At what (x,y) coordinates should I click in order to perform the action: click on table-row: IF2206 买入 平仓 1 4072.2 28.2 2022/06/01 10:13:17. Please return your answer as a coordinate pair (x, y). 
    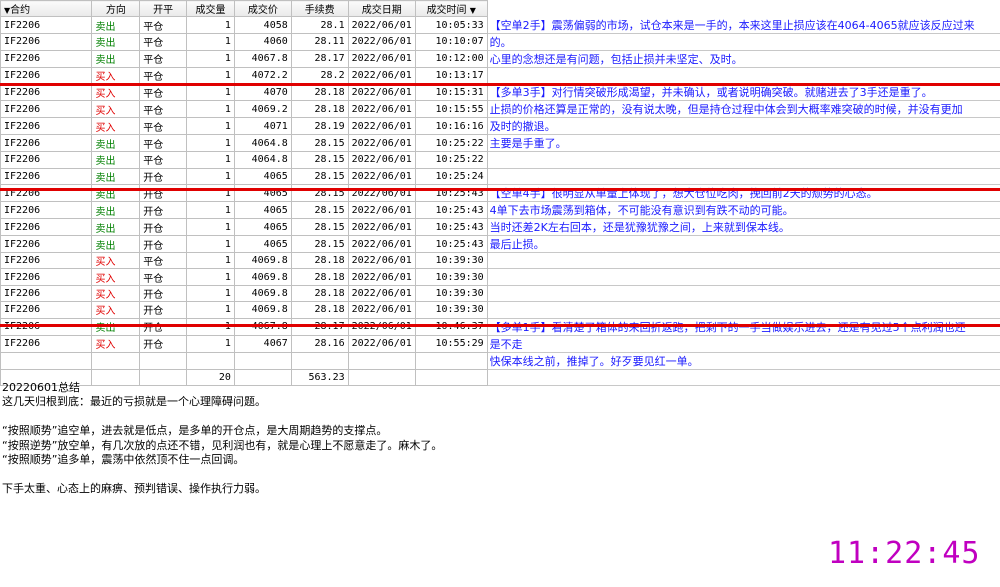
    Looking at the image, I should click on (500, 75).